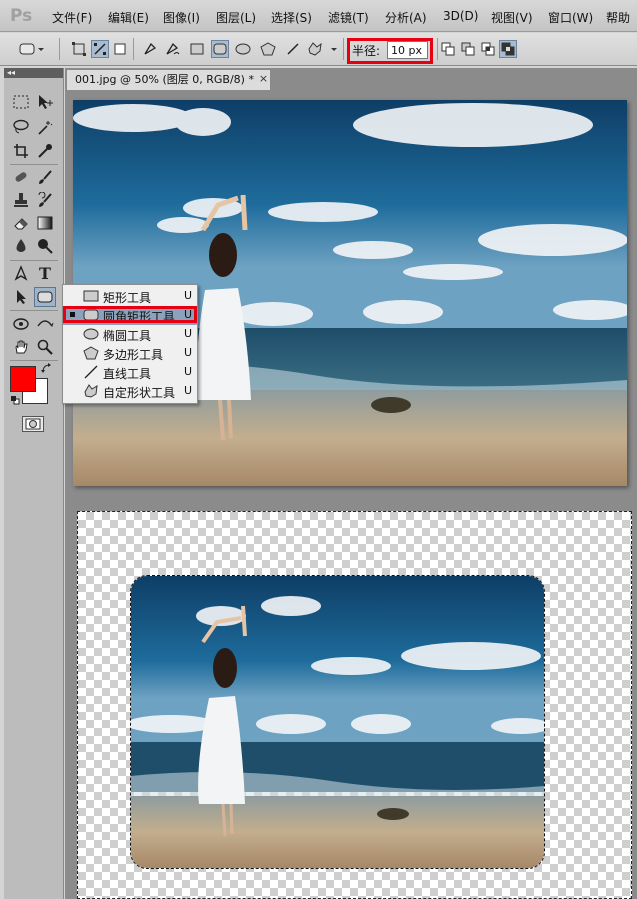 The width and height of the screenshot is (637, 899). What do you see at coordinates (130, 314) in the screenshot?
I see `flyout-highlight-box` at bounding box center [130, 314].